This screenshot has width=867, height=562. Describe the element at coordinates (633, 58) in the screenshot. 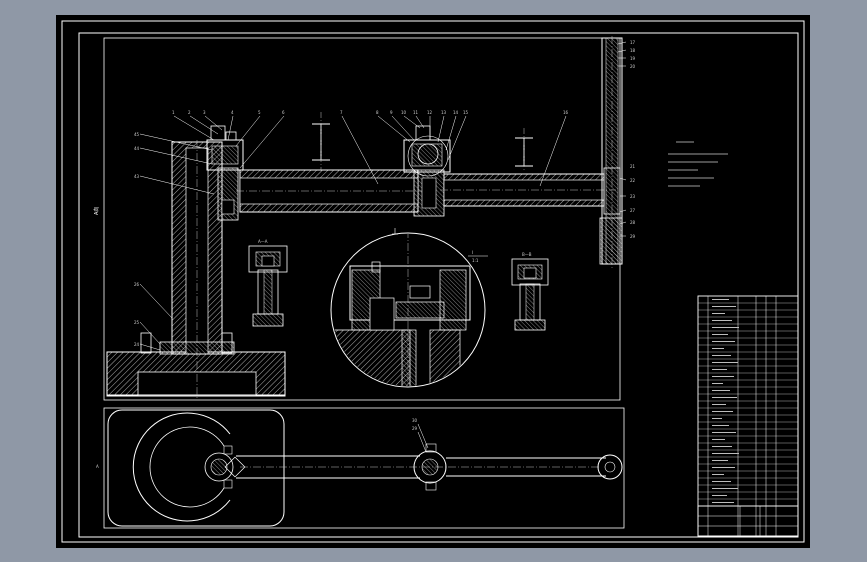

I see `svg-text: 19` at that location.